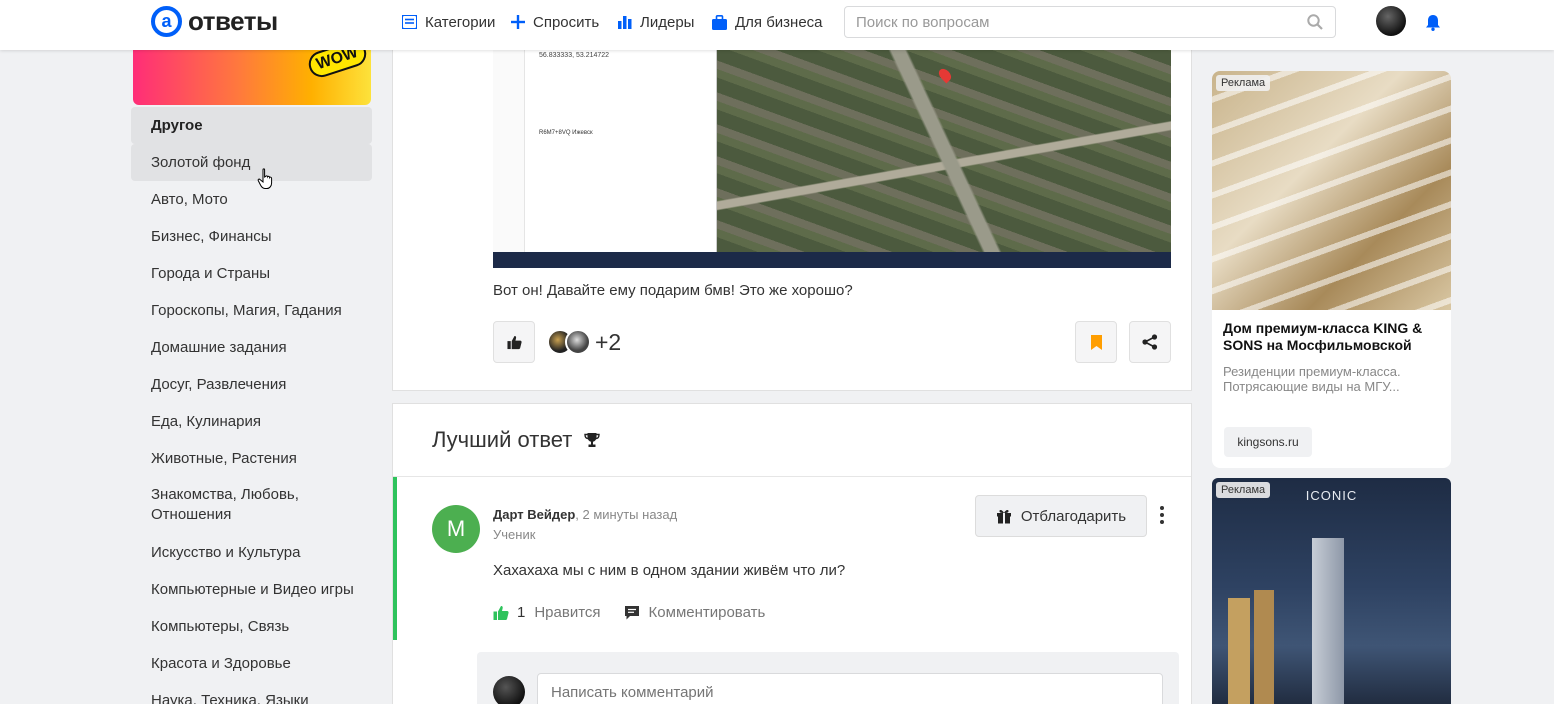 The height and width of the screenshot is (704, 1554). Describe the element at coordinates (534, 514) in the screenshot. I see `answer-author-name: Дарт Вейдер` at that location.